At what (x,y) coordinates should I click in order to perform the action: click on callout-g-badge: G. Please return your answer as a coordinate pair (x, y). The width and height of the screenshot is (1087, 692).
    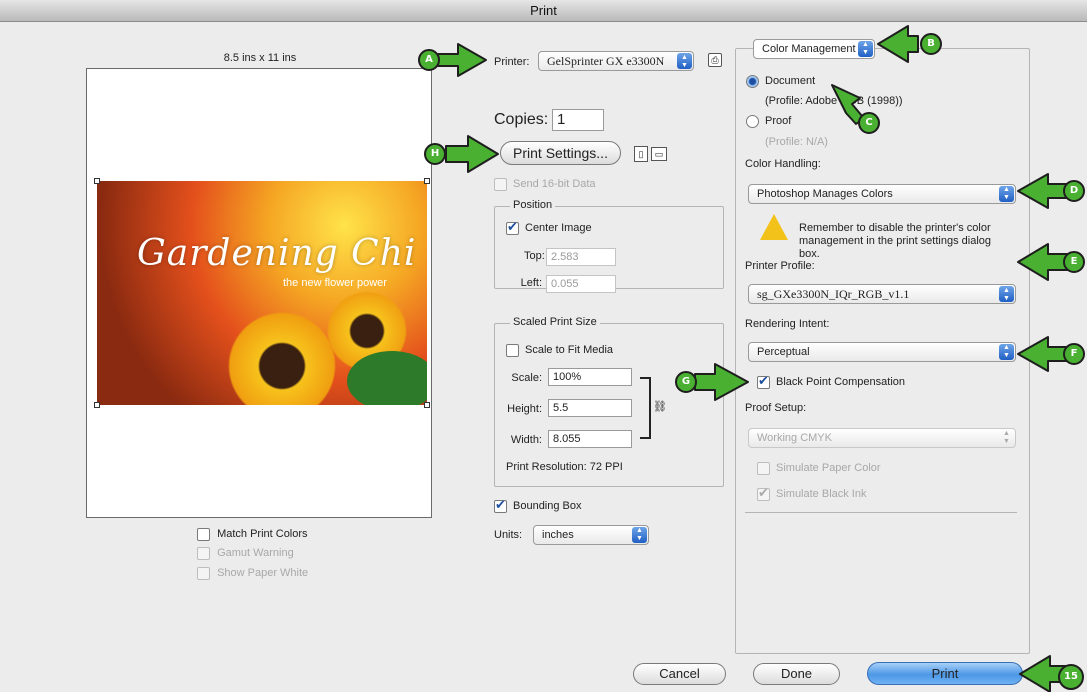
    Looking at the image, I should click on (686, 382).